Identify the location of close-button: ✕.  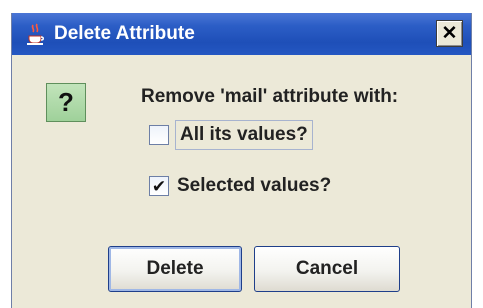
(449, 33).